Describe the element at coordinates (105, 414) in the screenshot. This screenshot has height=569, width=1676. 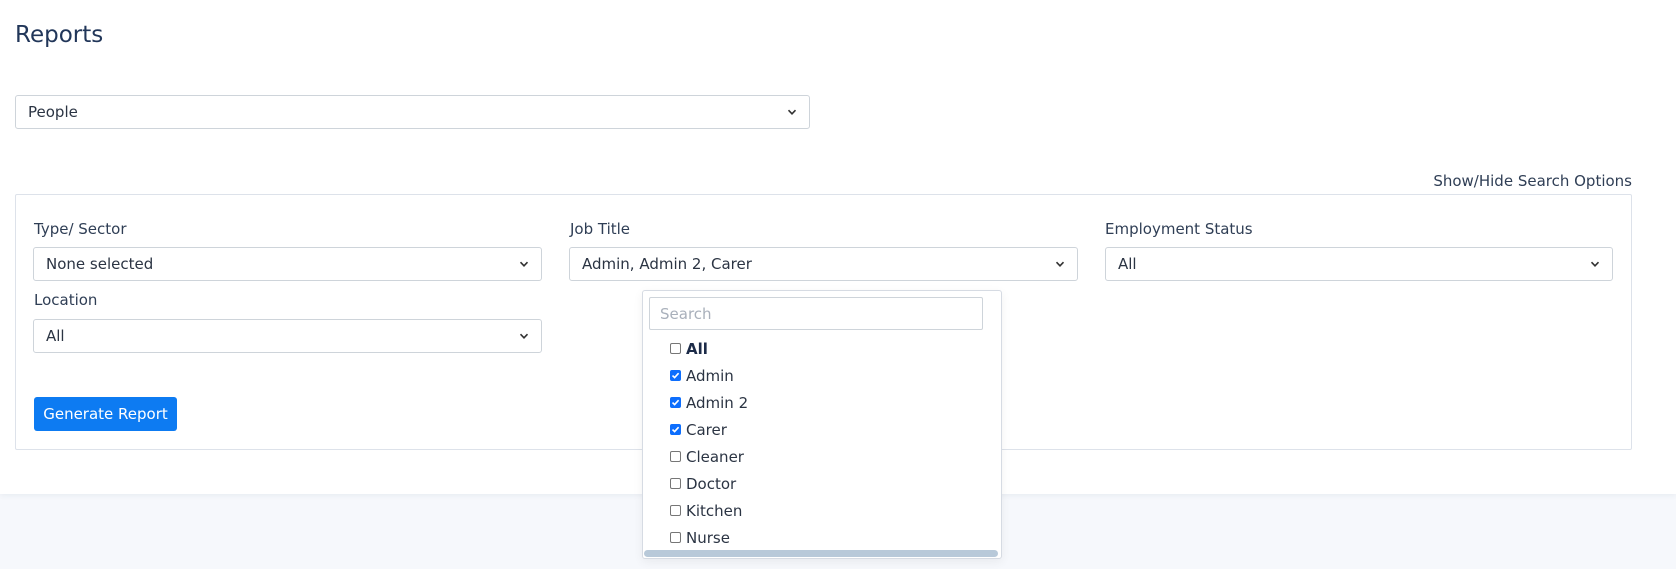
I see `generate-report-button: Generate Report` at that location.